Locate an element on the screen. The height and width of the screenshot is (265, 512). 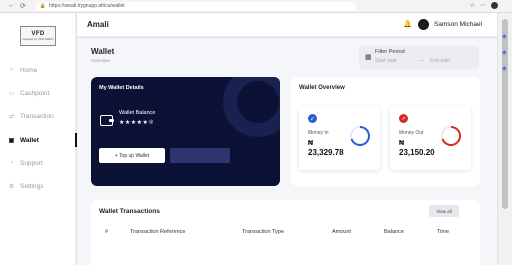
user-name: Samson Michael is located at coordinates (458, 24).